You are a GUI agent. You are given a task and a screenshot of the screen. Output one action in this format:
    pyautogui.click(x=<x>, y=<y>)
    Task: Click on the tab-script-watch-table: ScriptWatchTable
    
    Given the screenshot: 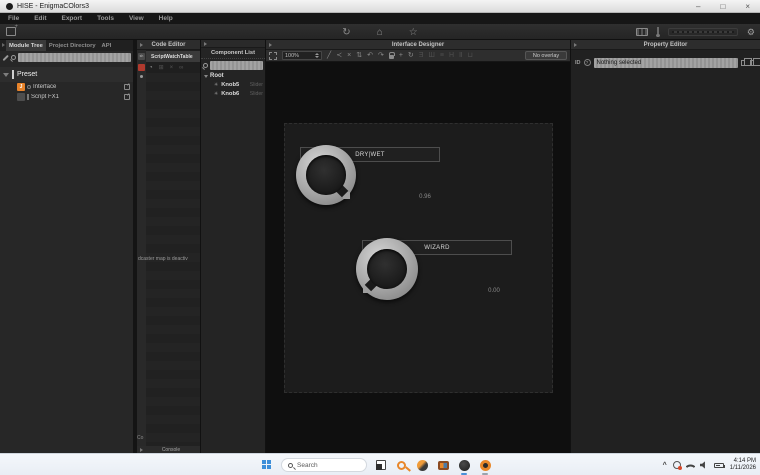 What is the action you would take?
    pyautogui.click(x=173, y=56)
    